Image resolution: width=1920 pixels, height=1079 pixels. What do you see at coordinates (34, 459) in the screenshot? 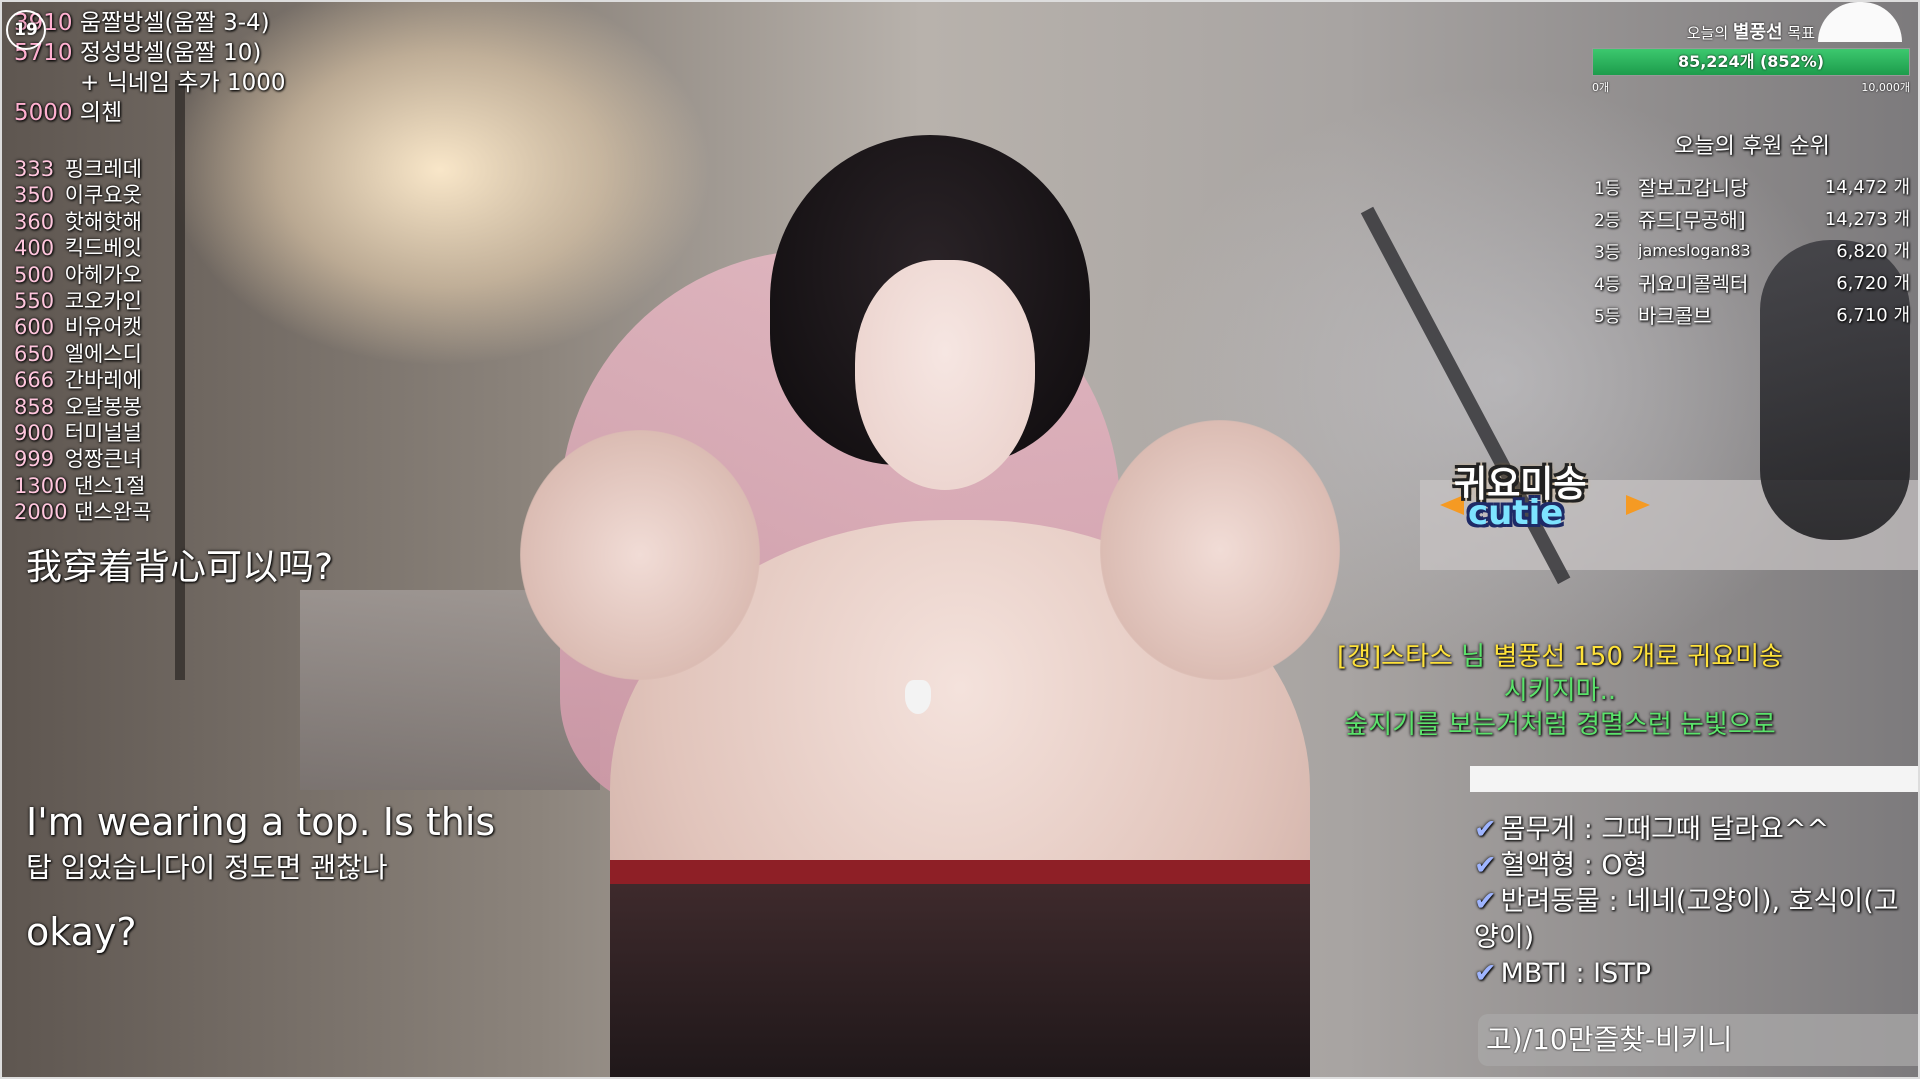
I see `dance-menu-price: 999` at bounding box center [34, 459].